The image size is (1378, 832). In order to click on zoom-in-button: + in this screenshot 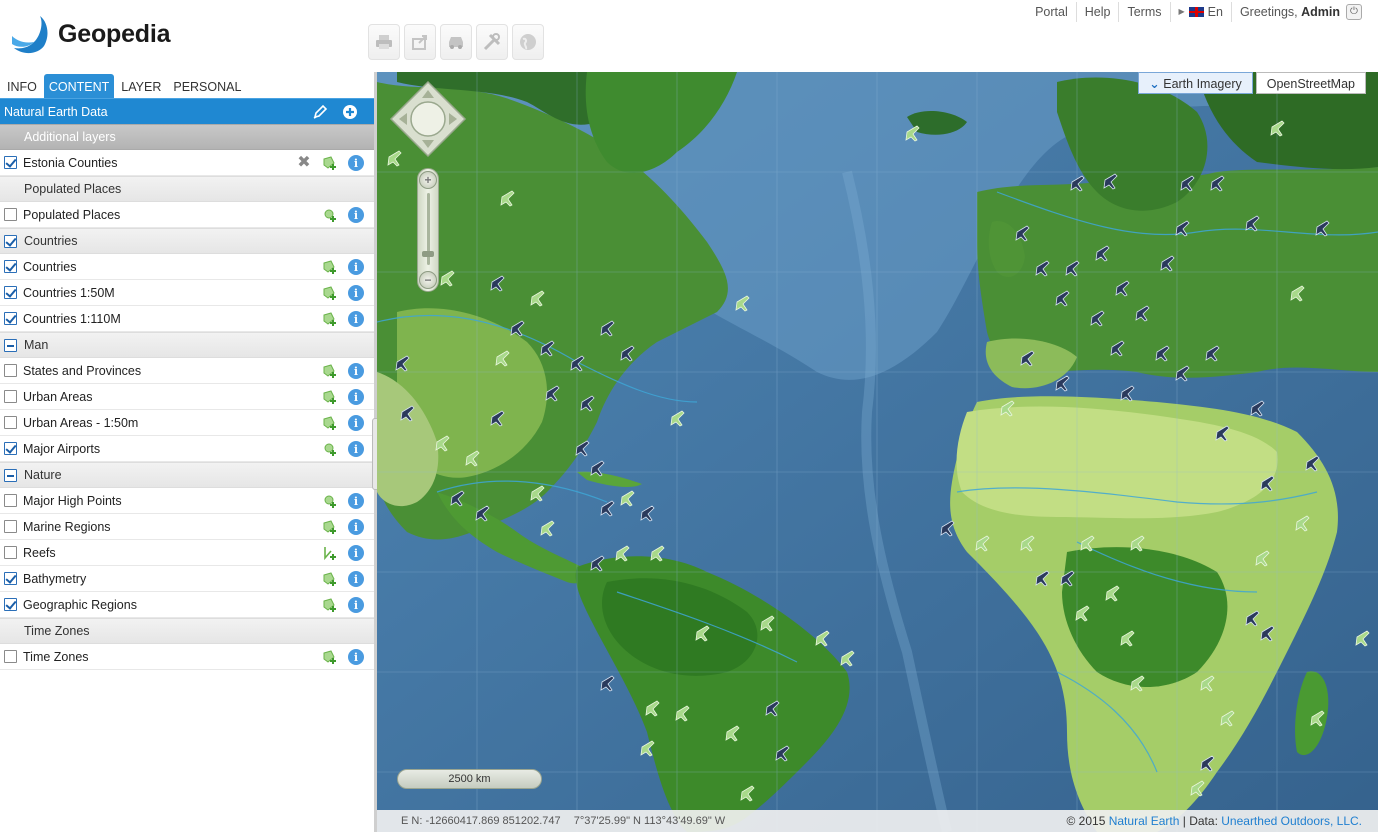, I will do `click(428, 180)`.